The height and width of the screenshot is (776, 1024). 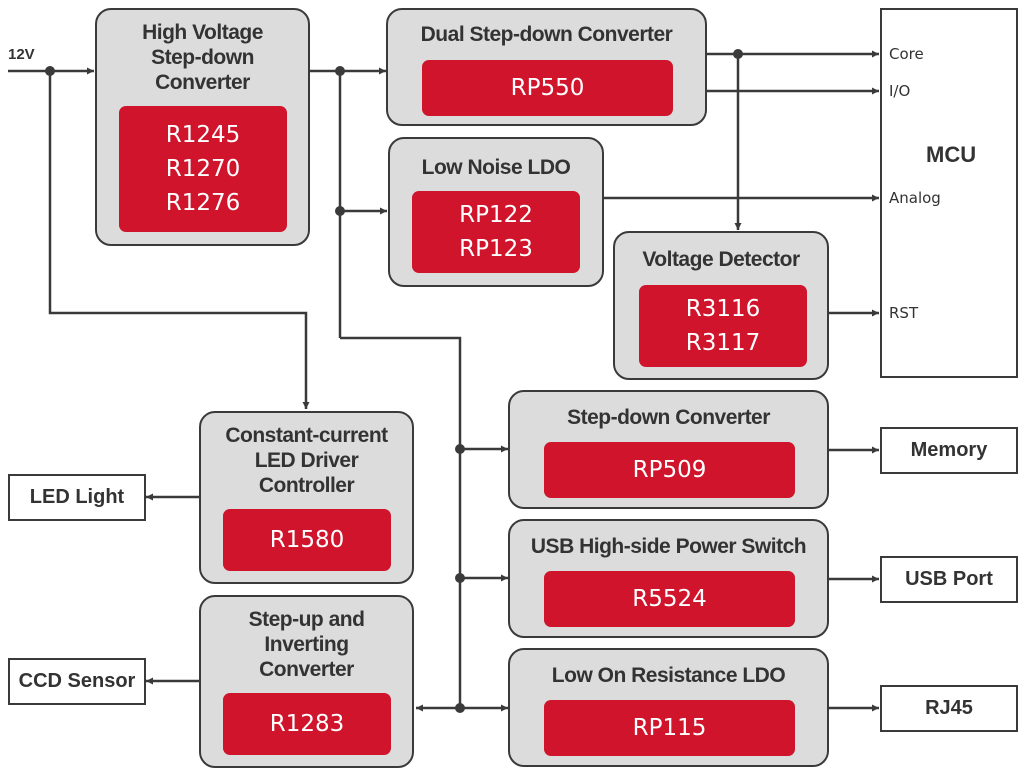 I want to click on title-line: Controller, so click(x=306, y=485).